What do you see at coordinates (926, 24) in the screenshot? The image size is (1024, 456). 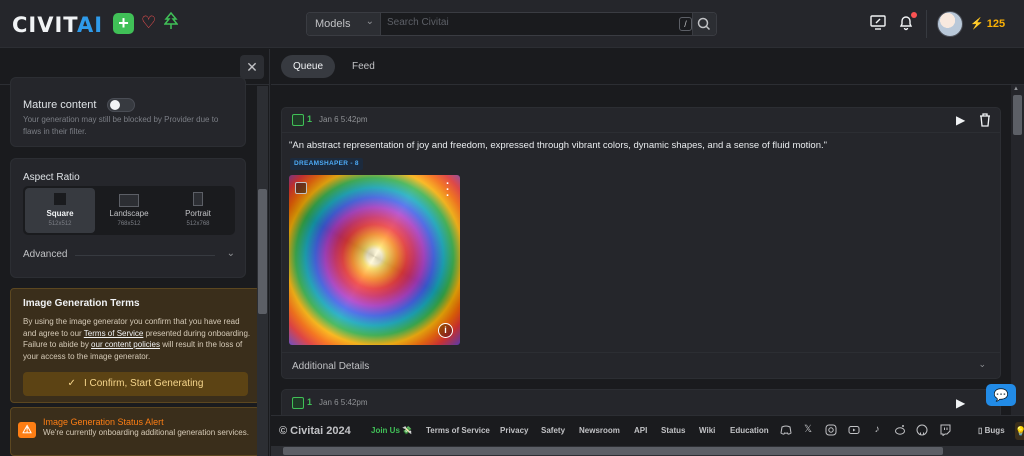 I see `header-divider` at bounding box center [926, 24].